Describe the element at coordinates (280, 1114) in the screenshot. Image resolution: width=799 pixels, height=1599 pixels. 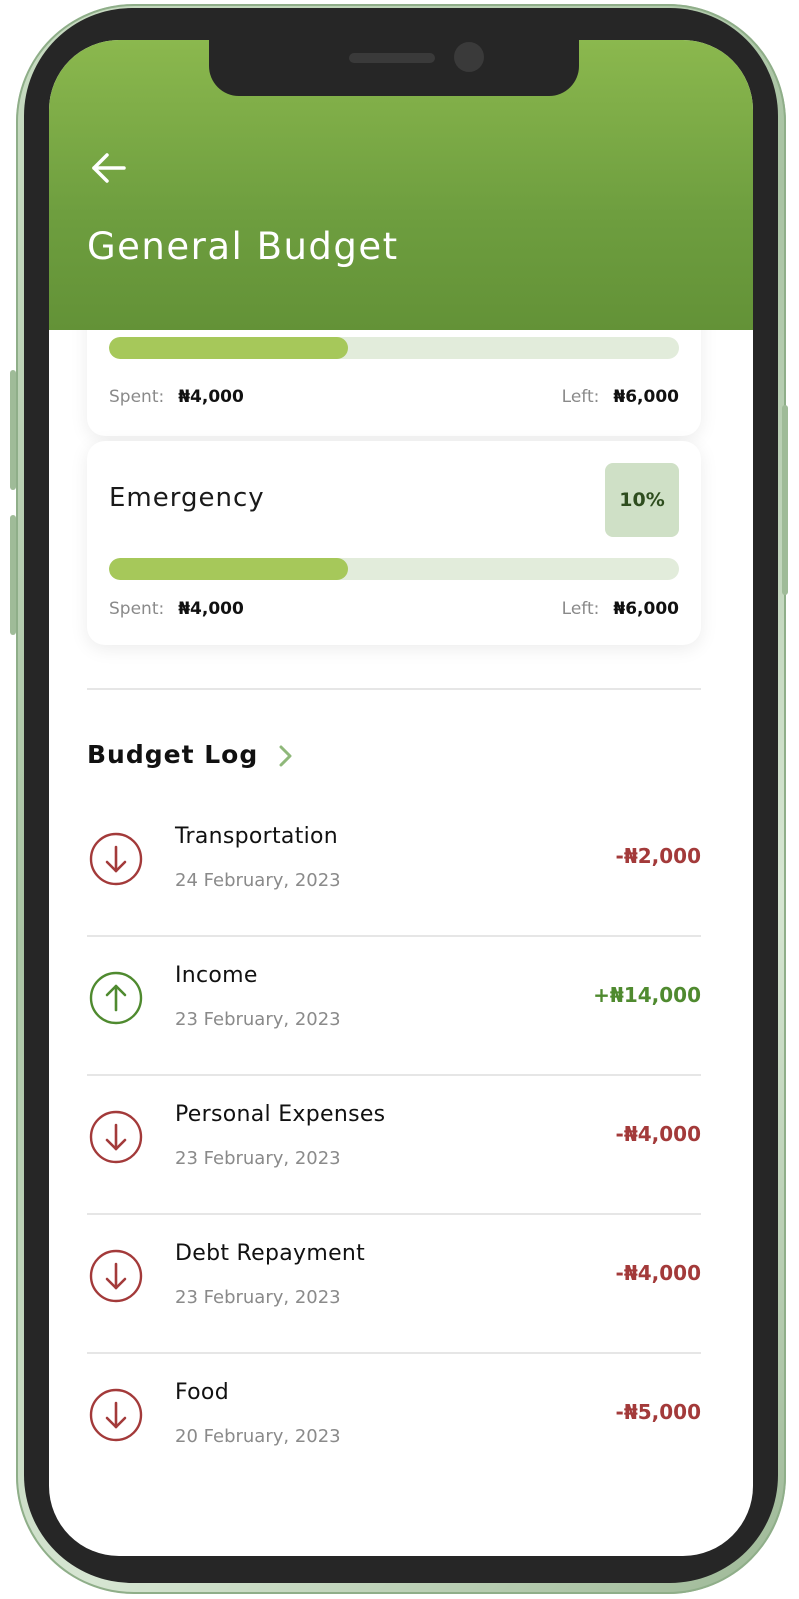
I see `log-item-name: Personal Expenses` at that location.